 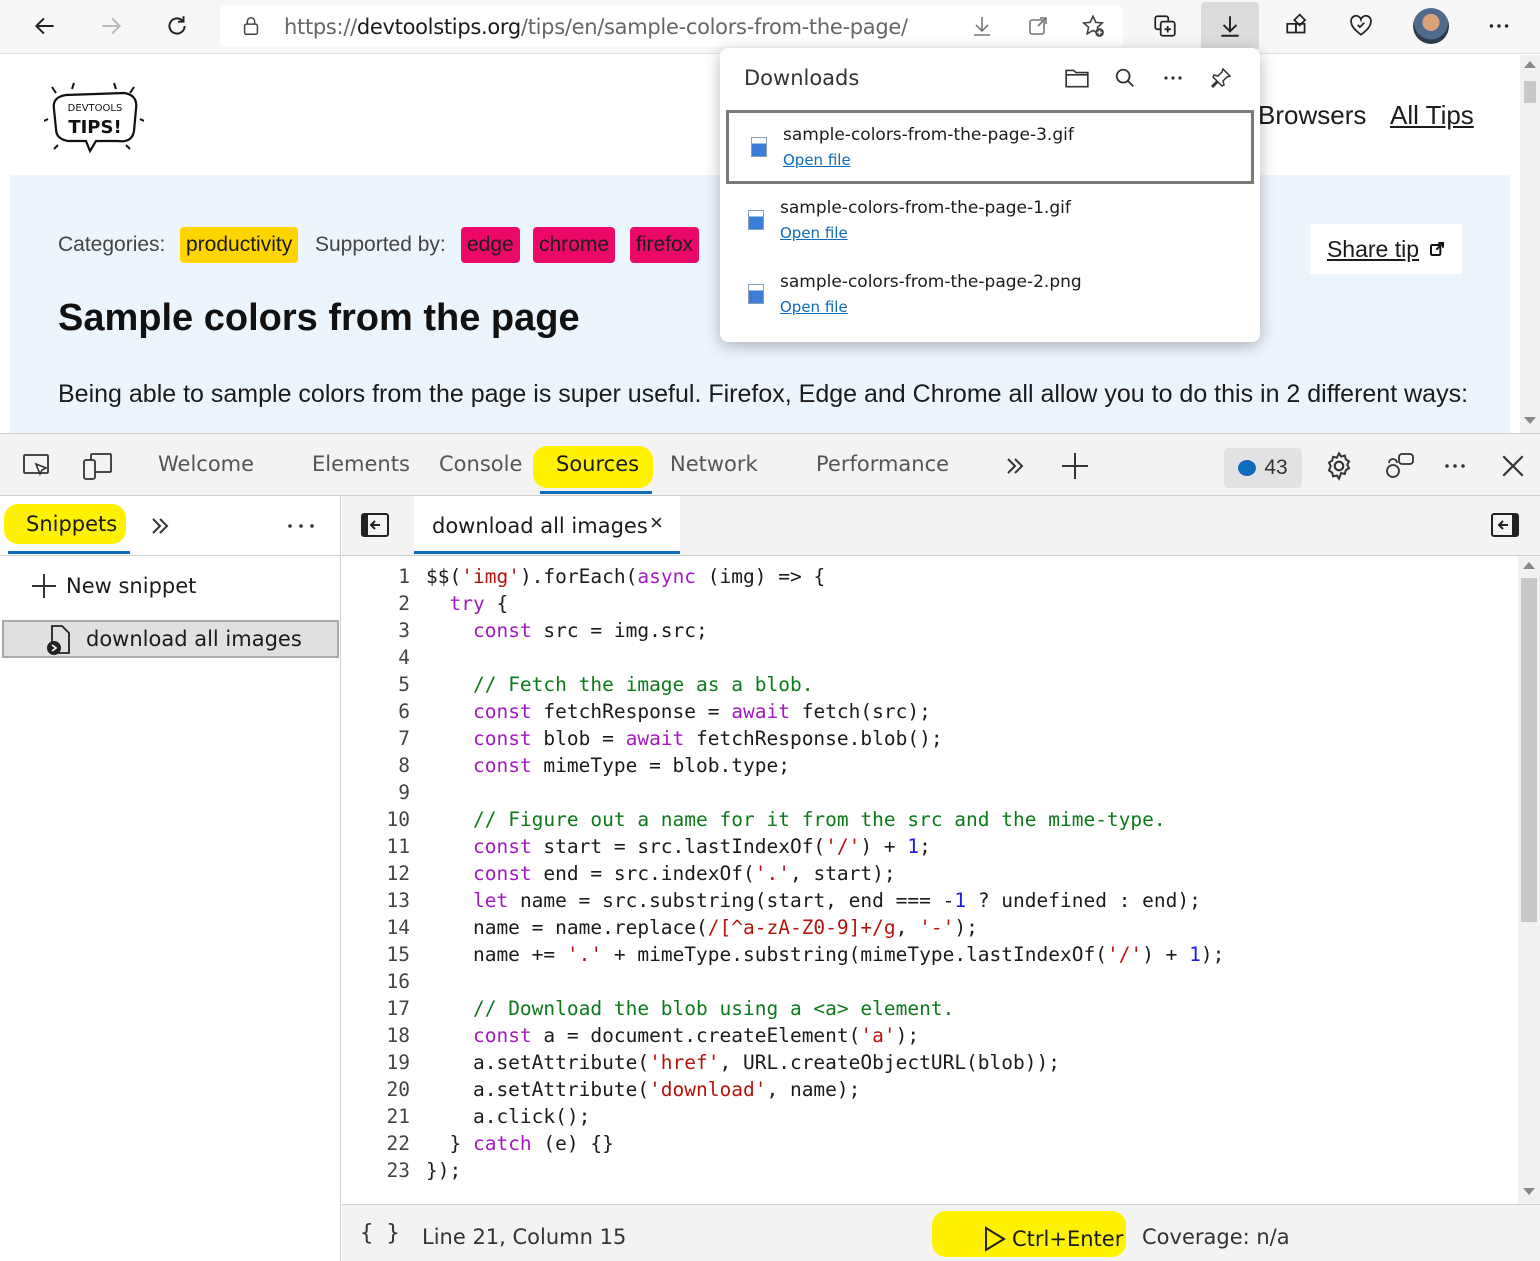 What do you see at coordinates (404, 630) in the screenshot?
I see `line-number: 3` at bounding box center [404, 630].